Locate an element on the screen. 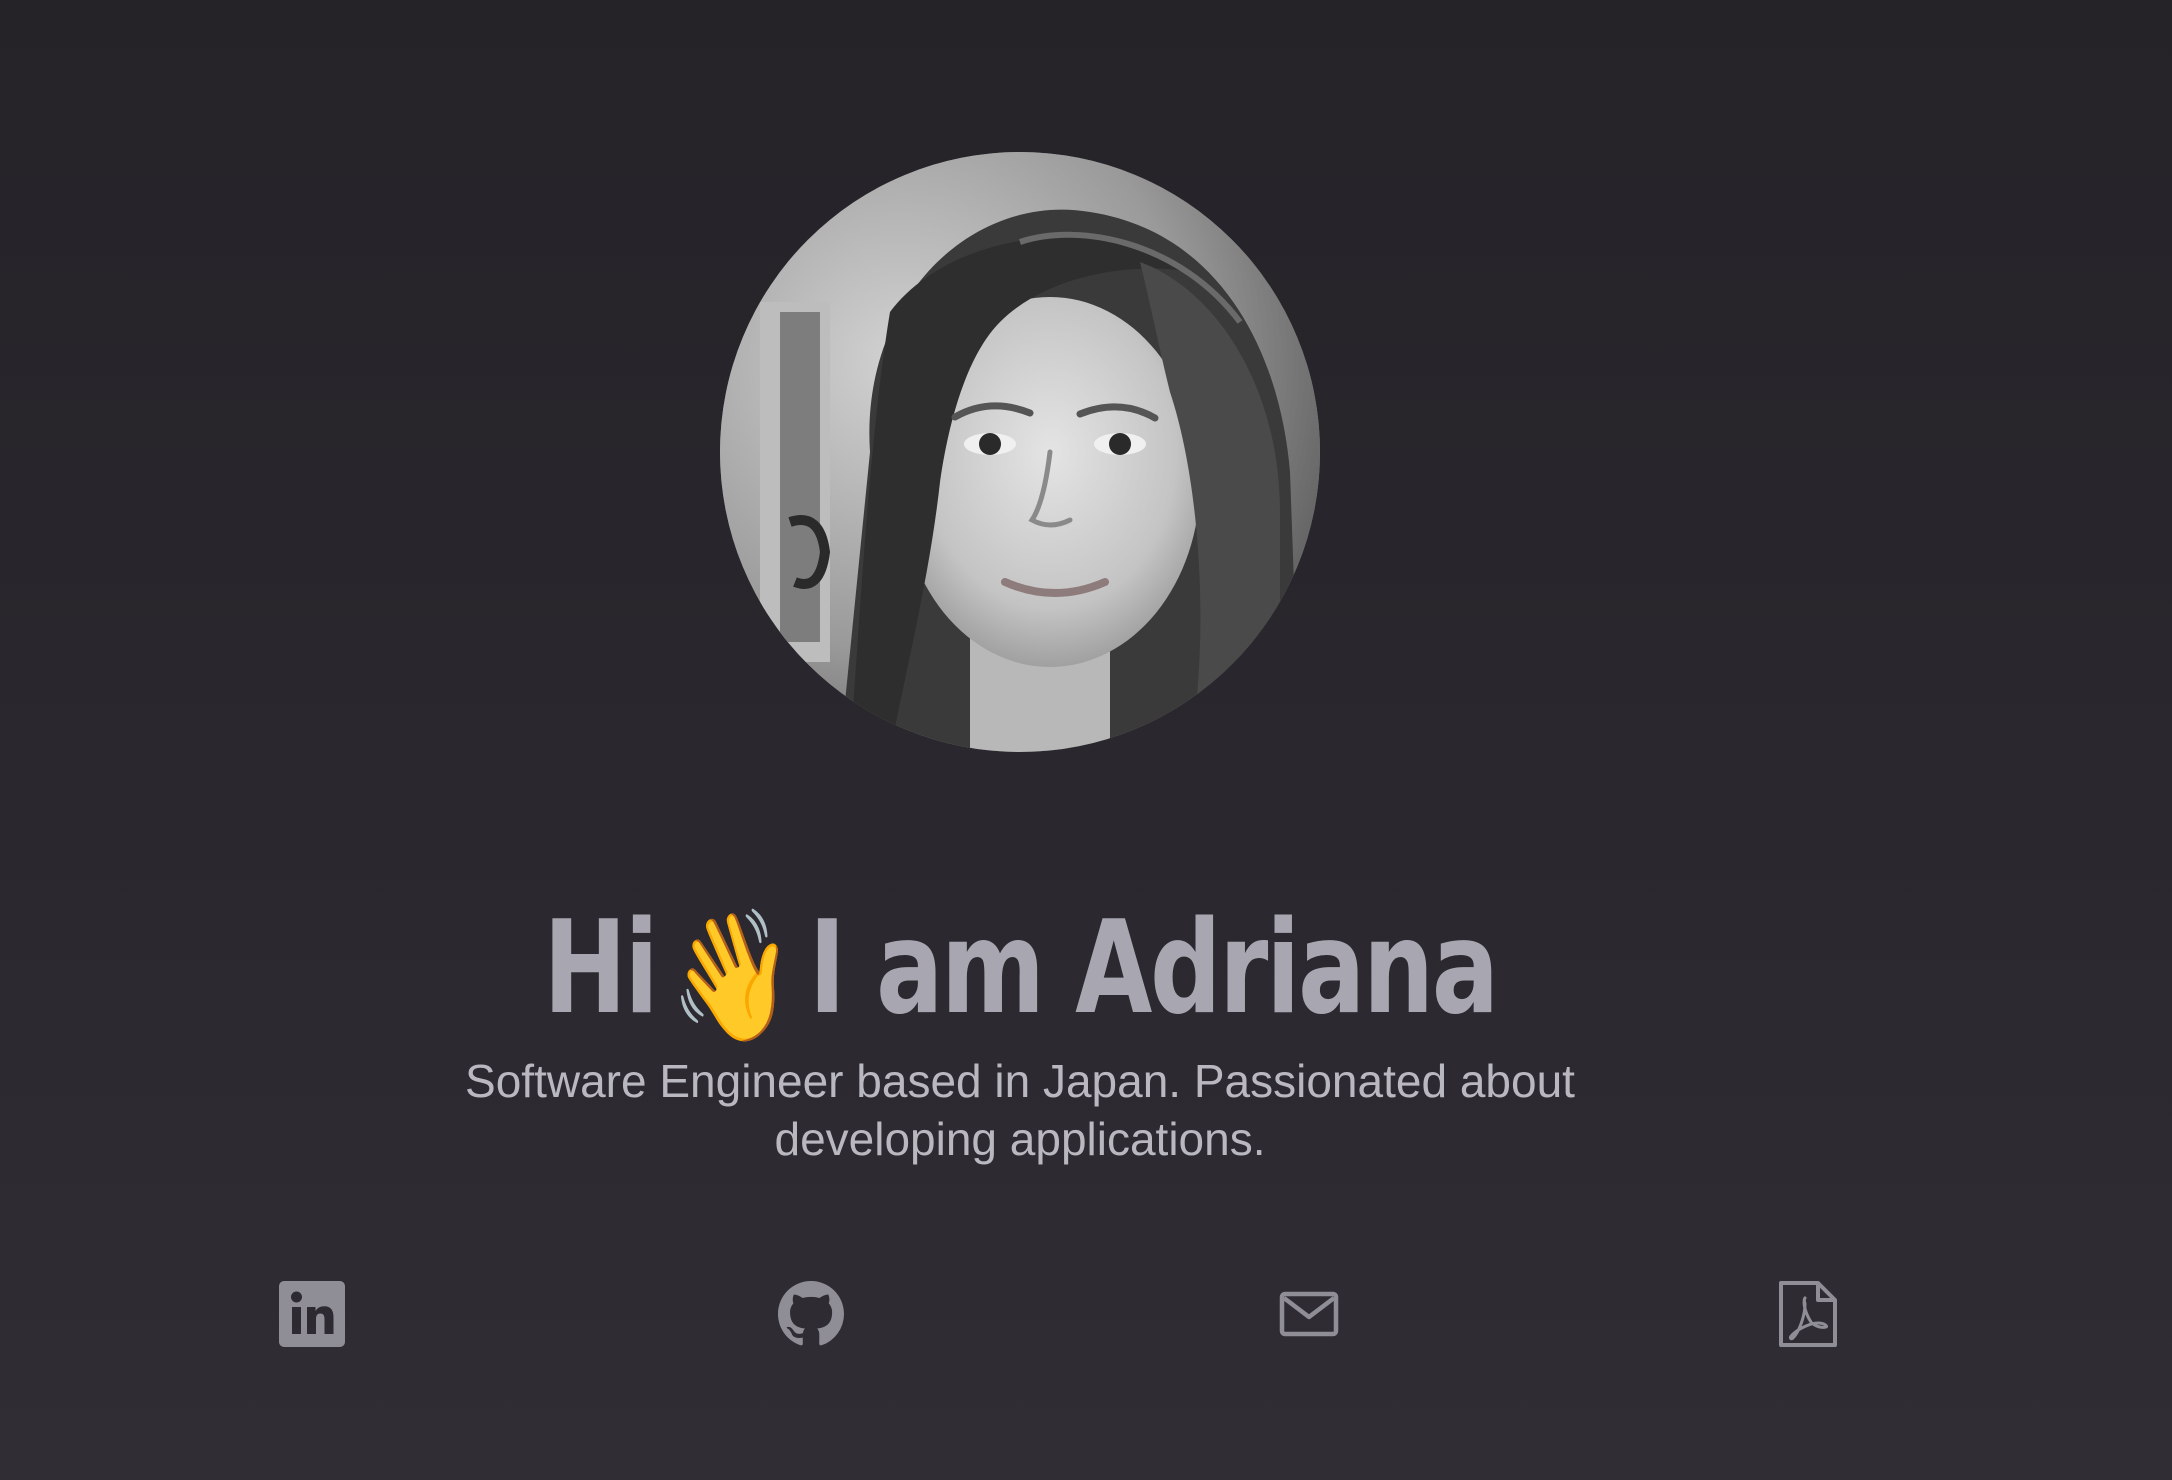 This screenshot has height=1480, width=2172. page-title: Hi 👋 I am Adriana is located at coordinates (1019, 973).